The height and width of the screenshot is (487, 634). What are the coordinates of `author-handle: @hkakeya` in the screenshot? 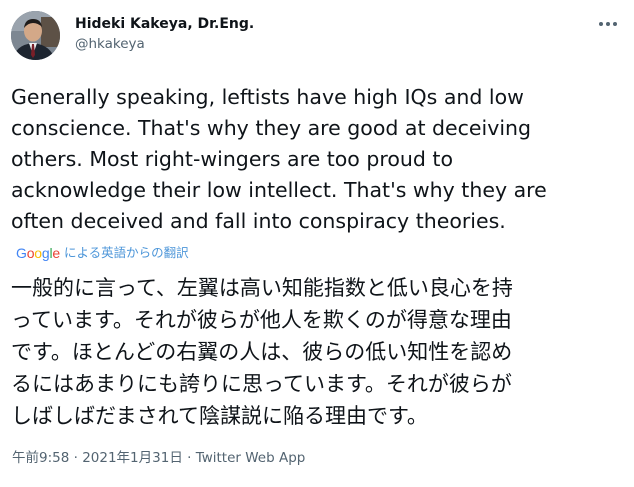 It's located at (164, 44).